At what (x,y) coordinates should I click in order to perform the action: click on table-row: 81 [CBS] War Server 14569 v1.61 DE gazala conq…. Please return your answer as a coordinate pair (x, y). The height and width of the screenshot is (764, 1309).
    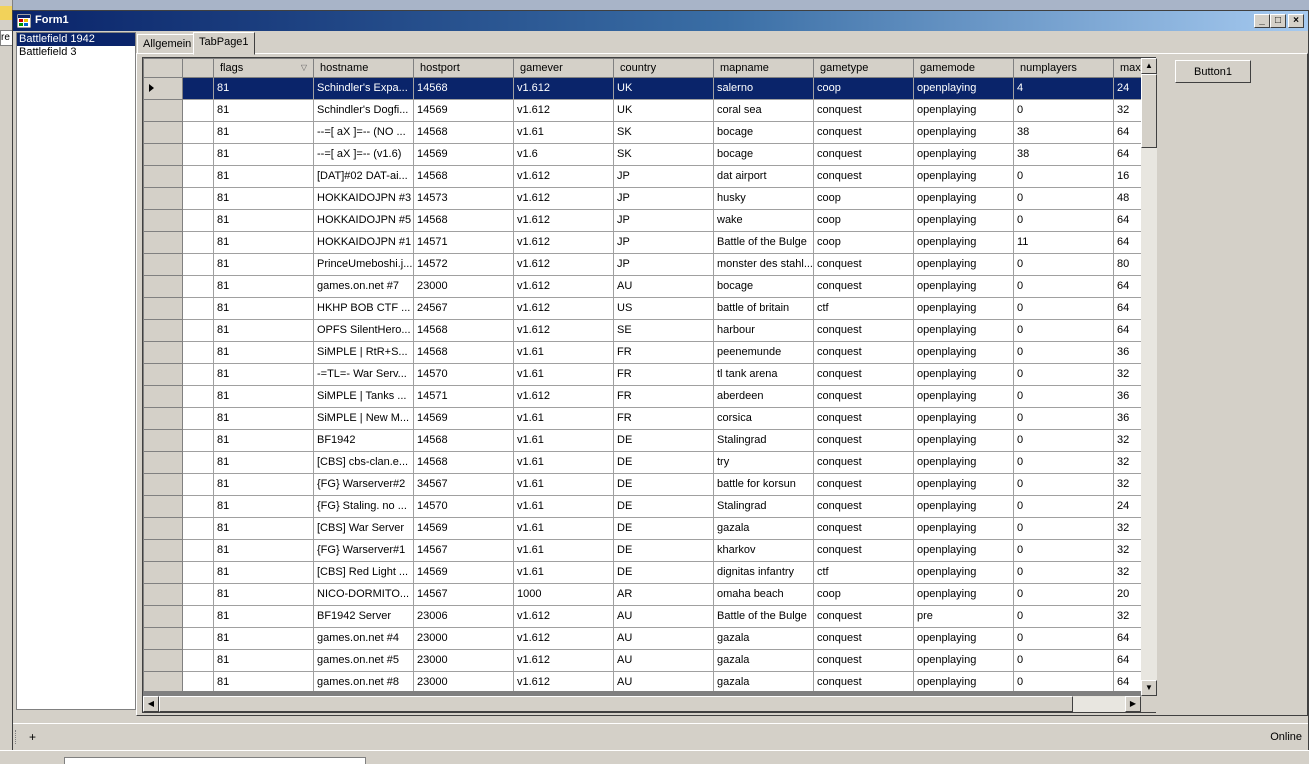
    Looking at the image, I should click on (649, 529).